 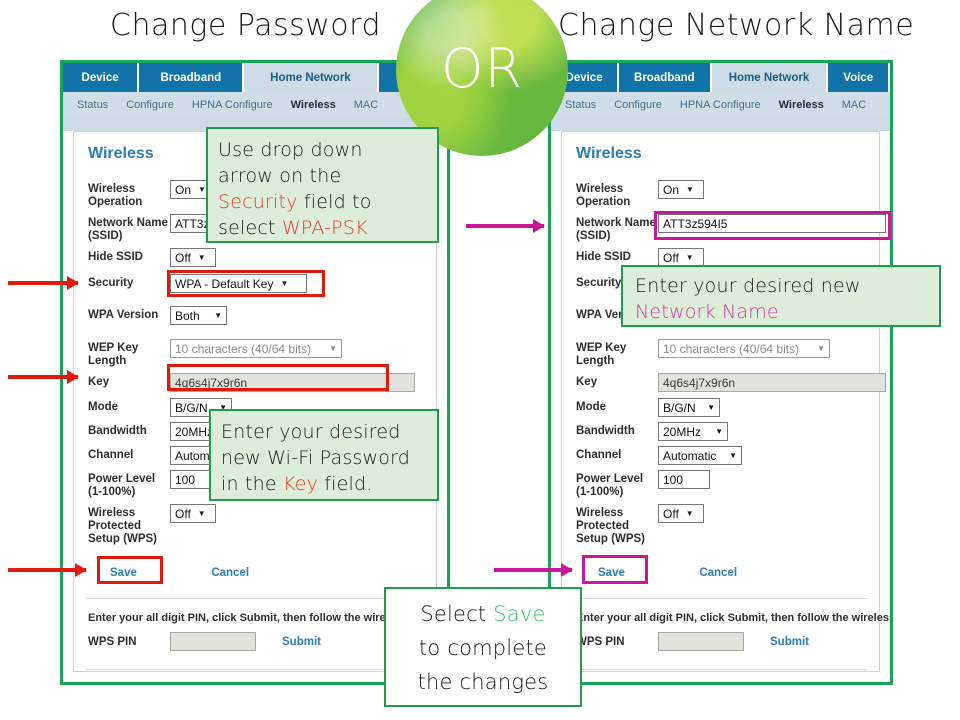 I want to click on label-hide-ssid: Hide SSID, so click(x=115, y=257).